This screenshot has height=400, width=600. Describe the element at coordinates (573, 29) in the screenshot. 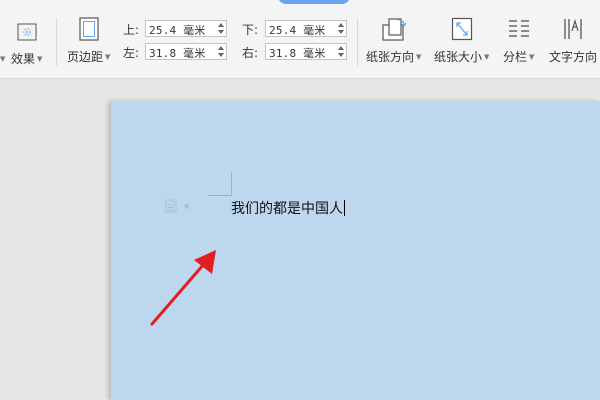

I see `text-direction-icon` at that location.